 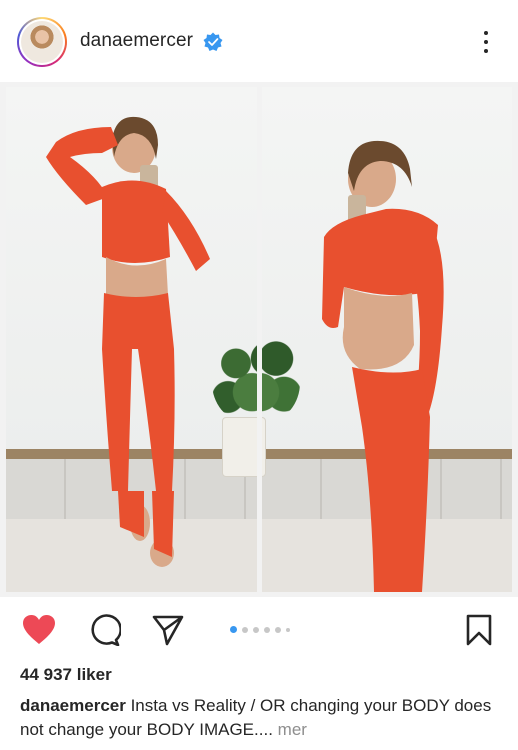 I want to click on paper-plane-icon, so click(x=168, y=630).